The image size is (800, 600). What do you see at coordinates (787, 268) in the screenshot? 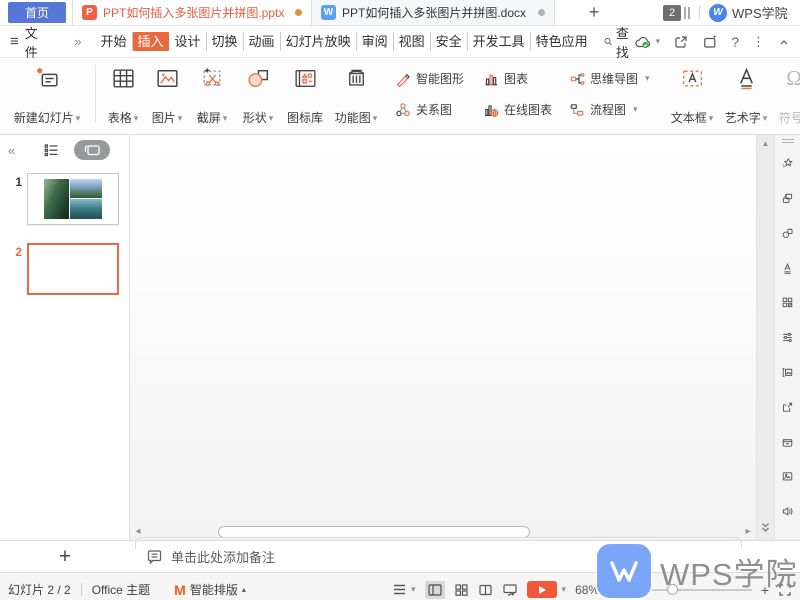
I see `wordart-tool-icon` at bounding box center [787, 268].